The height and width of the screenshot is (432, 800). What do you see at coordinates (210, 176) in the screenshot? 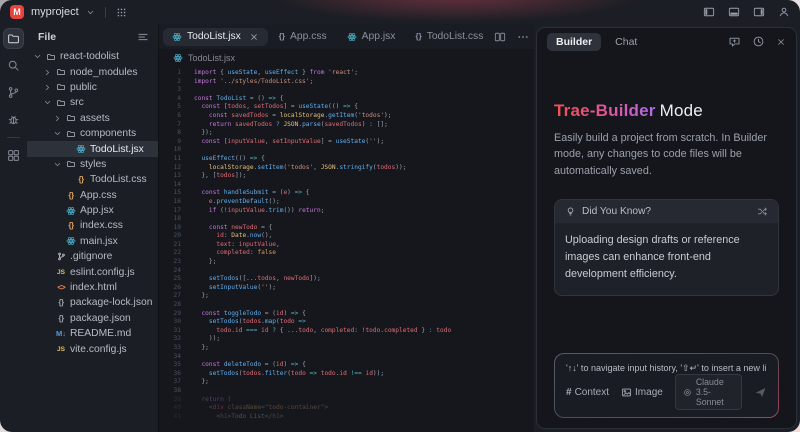
I see `code-line: 13 }, [todos]);` at bounding box center [210, 176].